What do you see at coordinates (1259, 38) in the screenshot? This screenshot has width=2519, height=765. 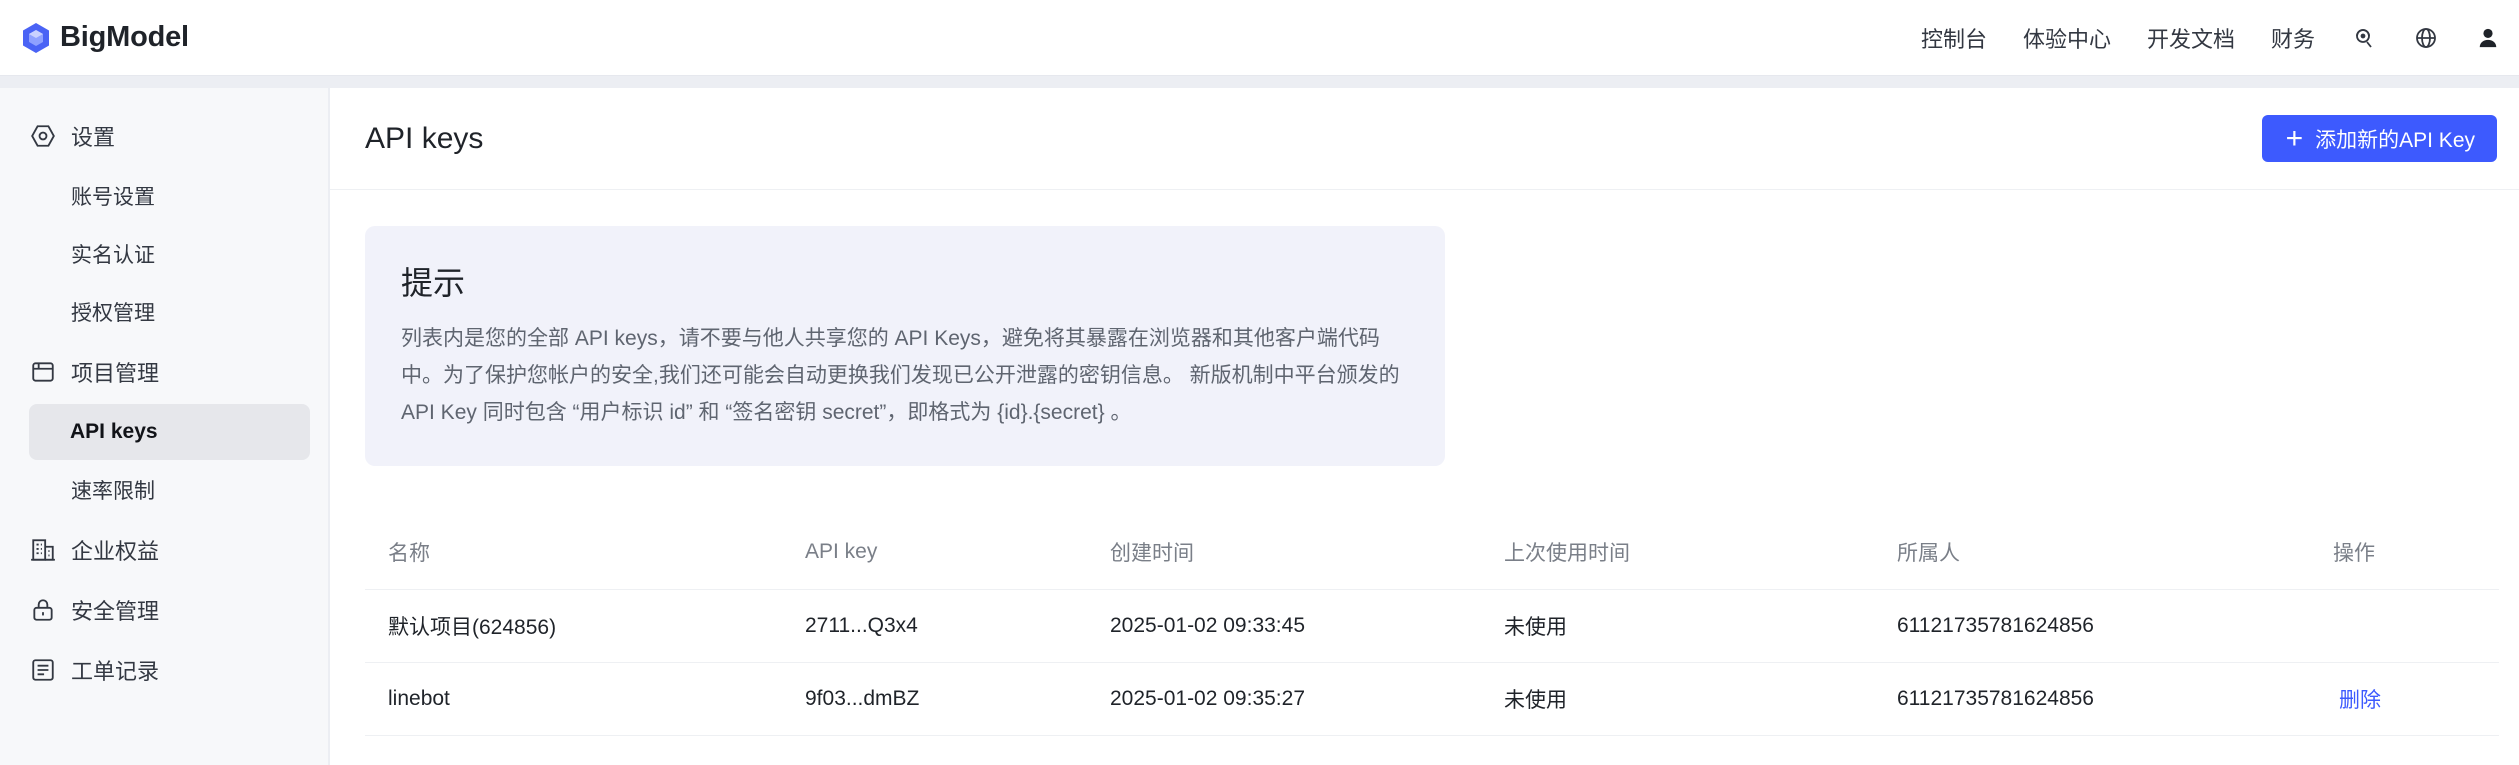 I see `top-bar: BigModel 控制台 体验中心 开发文档 财务` at bounding box center [1259, 38].